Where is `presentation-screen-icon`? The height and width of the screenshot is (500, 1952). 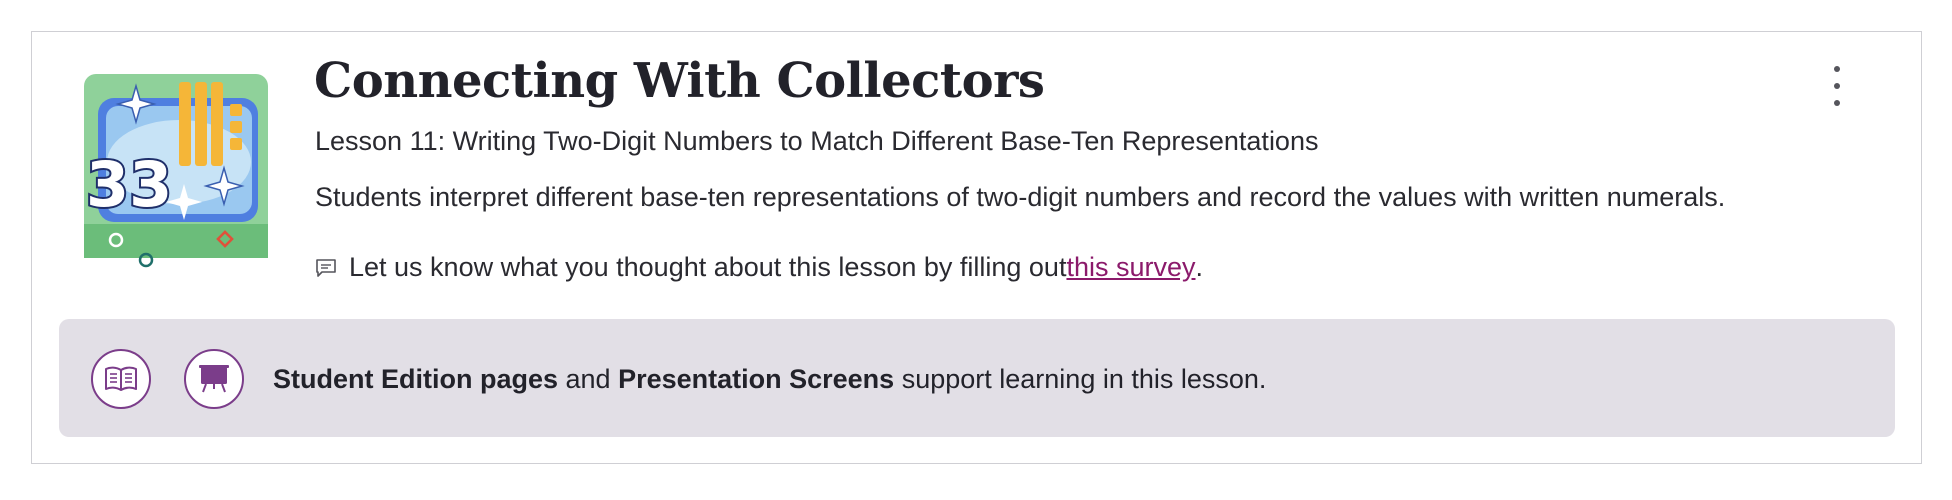
presentation-screen-icon is located at coordinates (214, 379).